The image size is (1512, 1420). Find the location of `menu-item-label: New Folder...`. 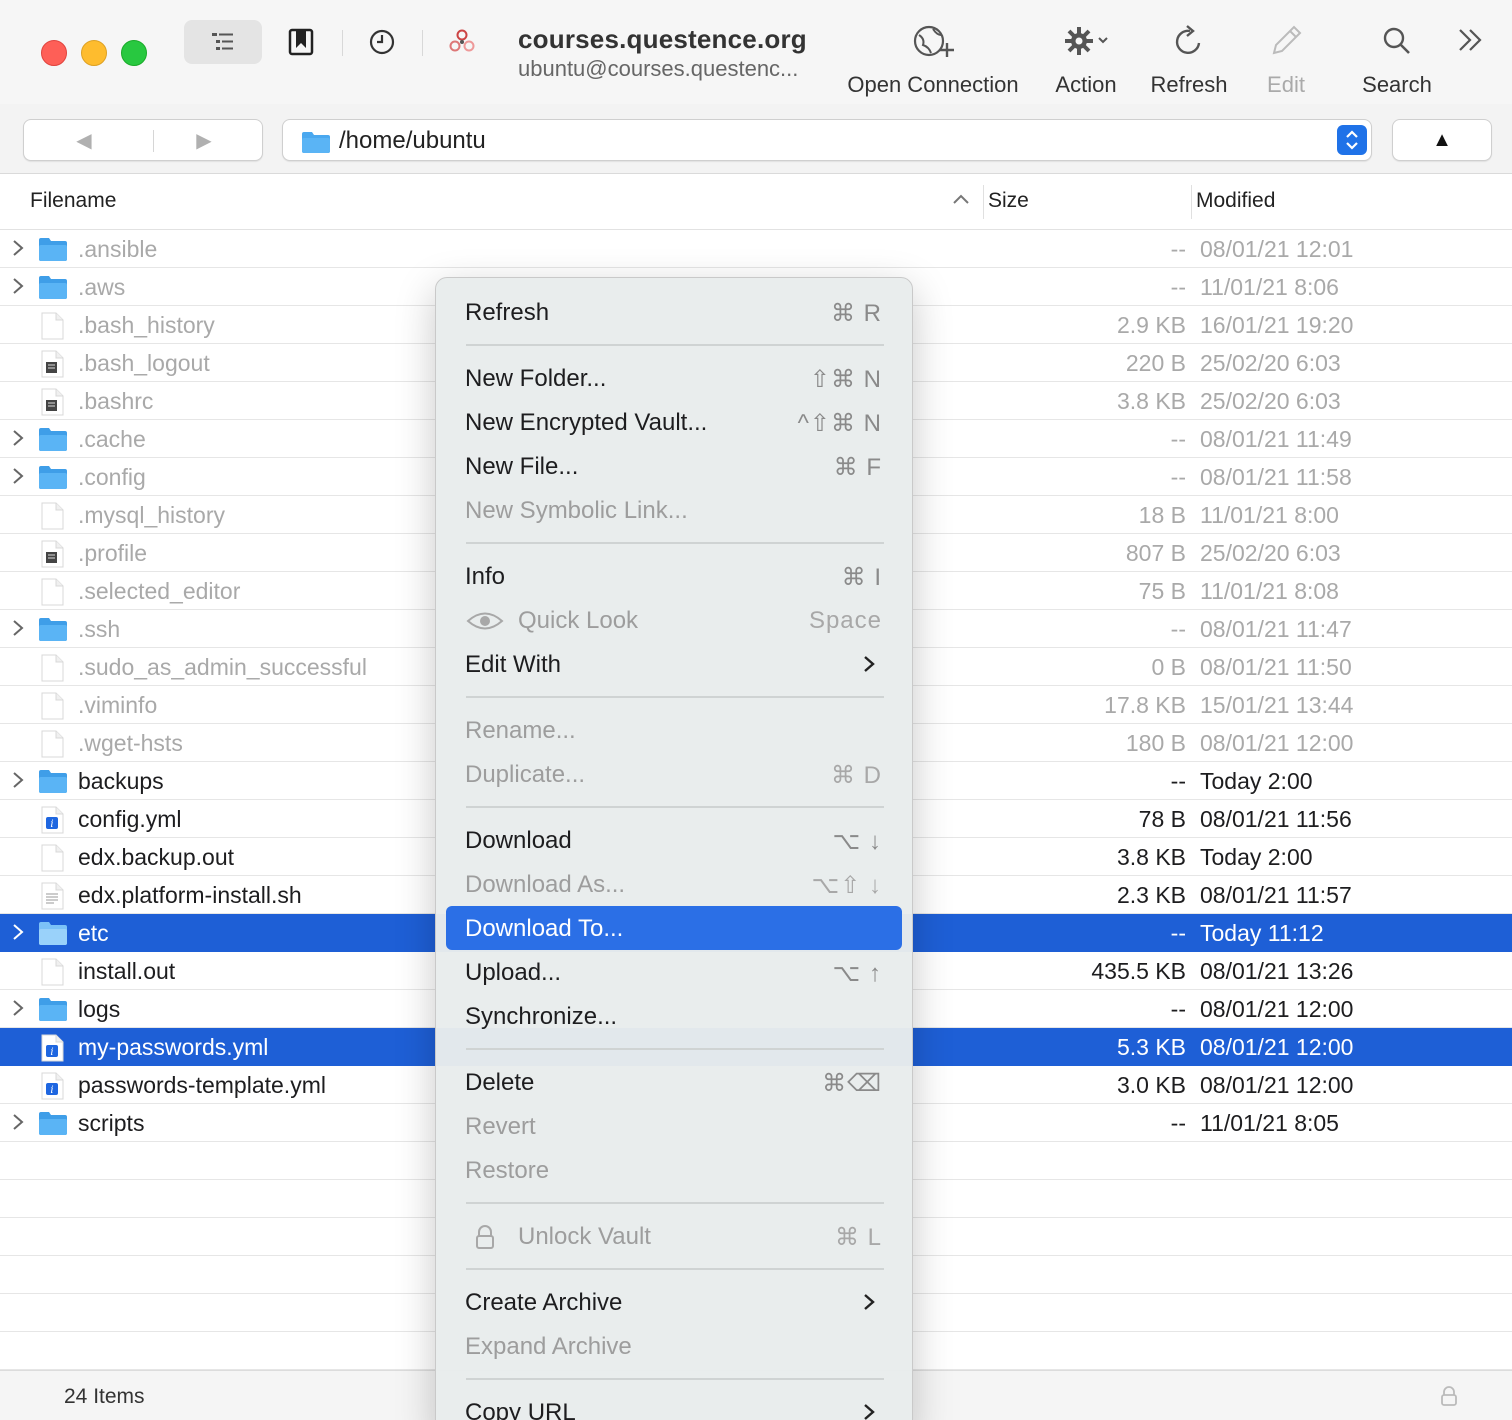

menu-item-label: New Folder... is located at coordinates (536, 378).